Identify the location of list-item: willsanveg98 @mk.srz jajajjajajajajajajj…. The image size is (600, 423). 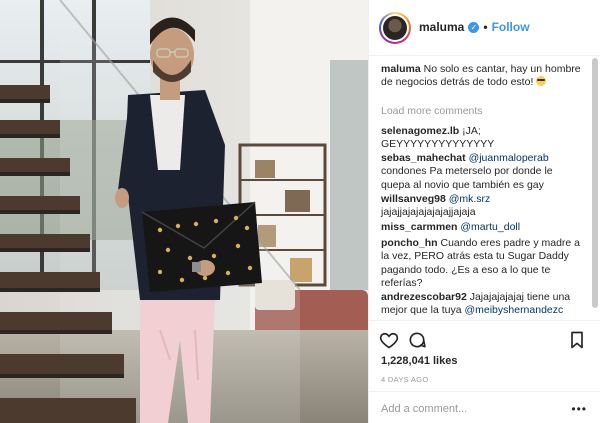
(481, 206).